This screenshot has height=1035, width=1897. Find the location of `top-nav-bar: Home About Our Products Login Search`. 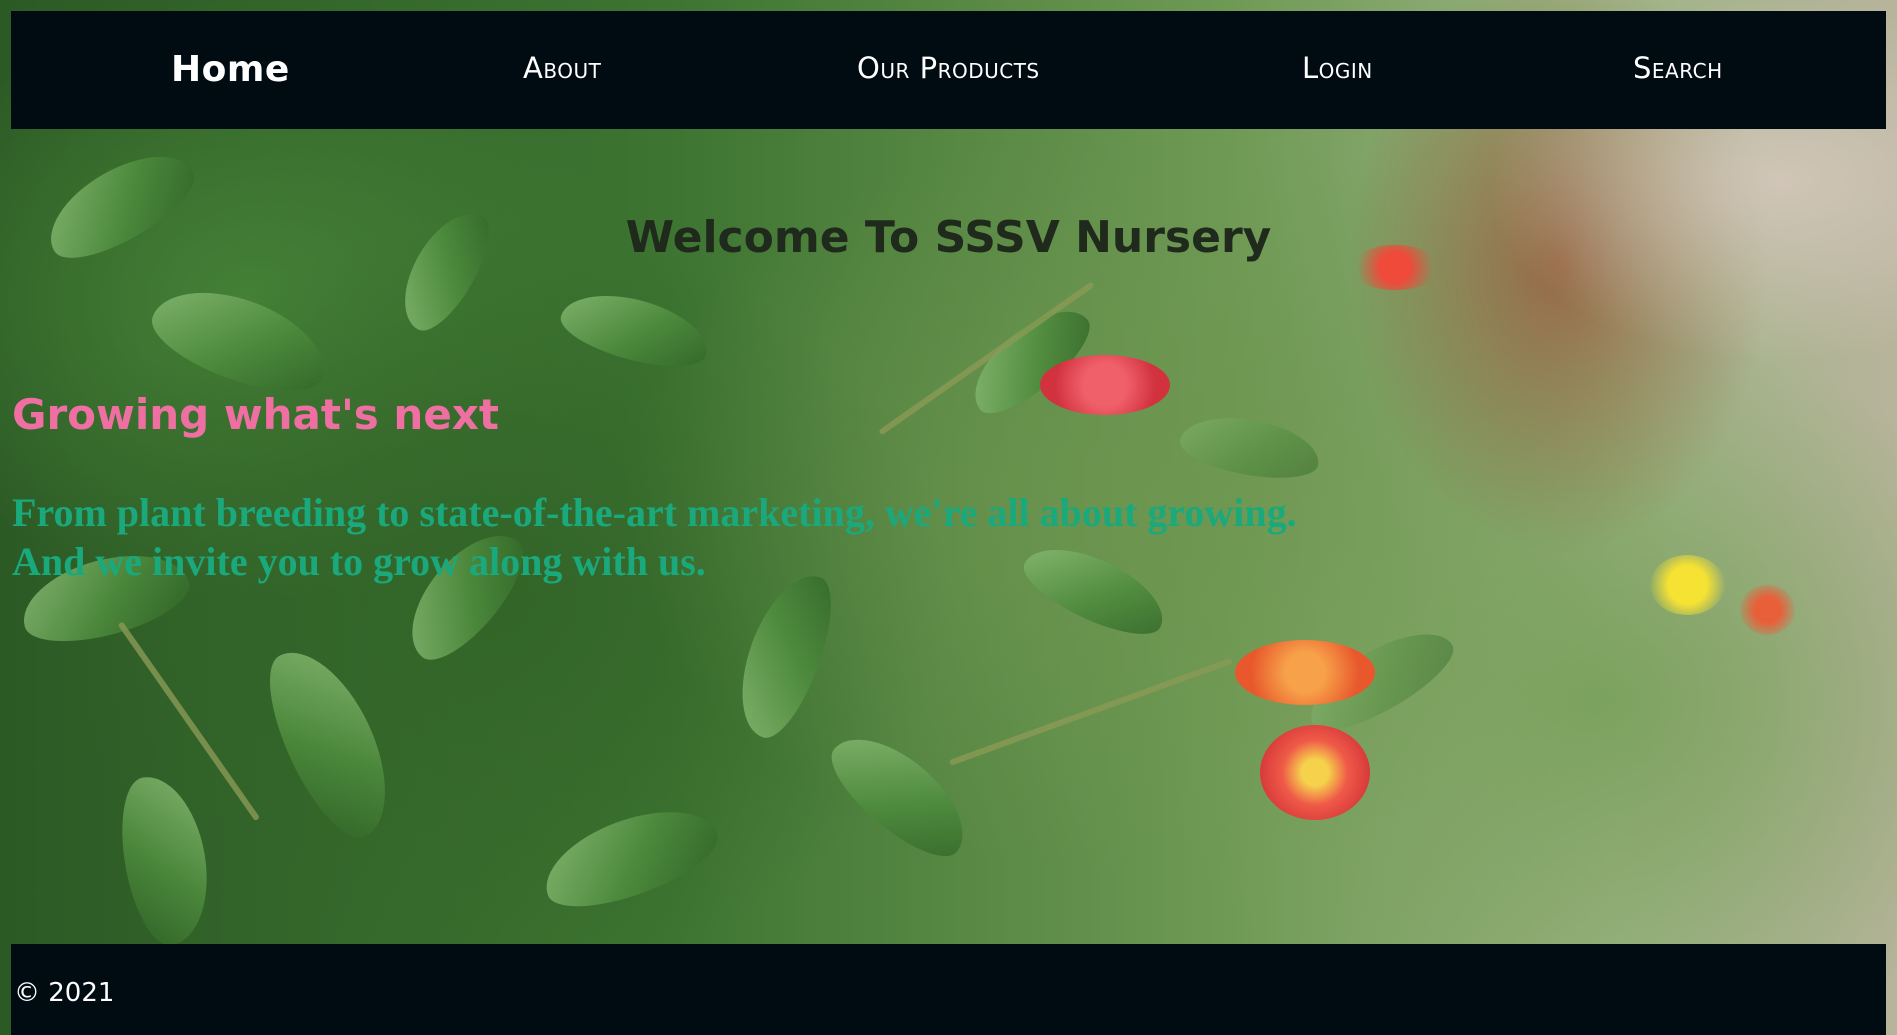

top-nav-bar: Home About Our Products Login Search is located at coordinates (948, 70).